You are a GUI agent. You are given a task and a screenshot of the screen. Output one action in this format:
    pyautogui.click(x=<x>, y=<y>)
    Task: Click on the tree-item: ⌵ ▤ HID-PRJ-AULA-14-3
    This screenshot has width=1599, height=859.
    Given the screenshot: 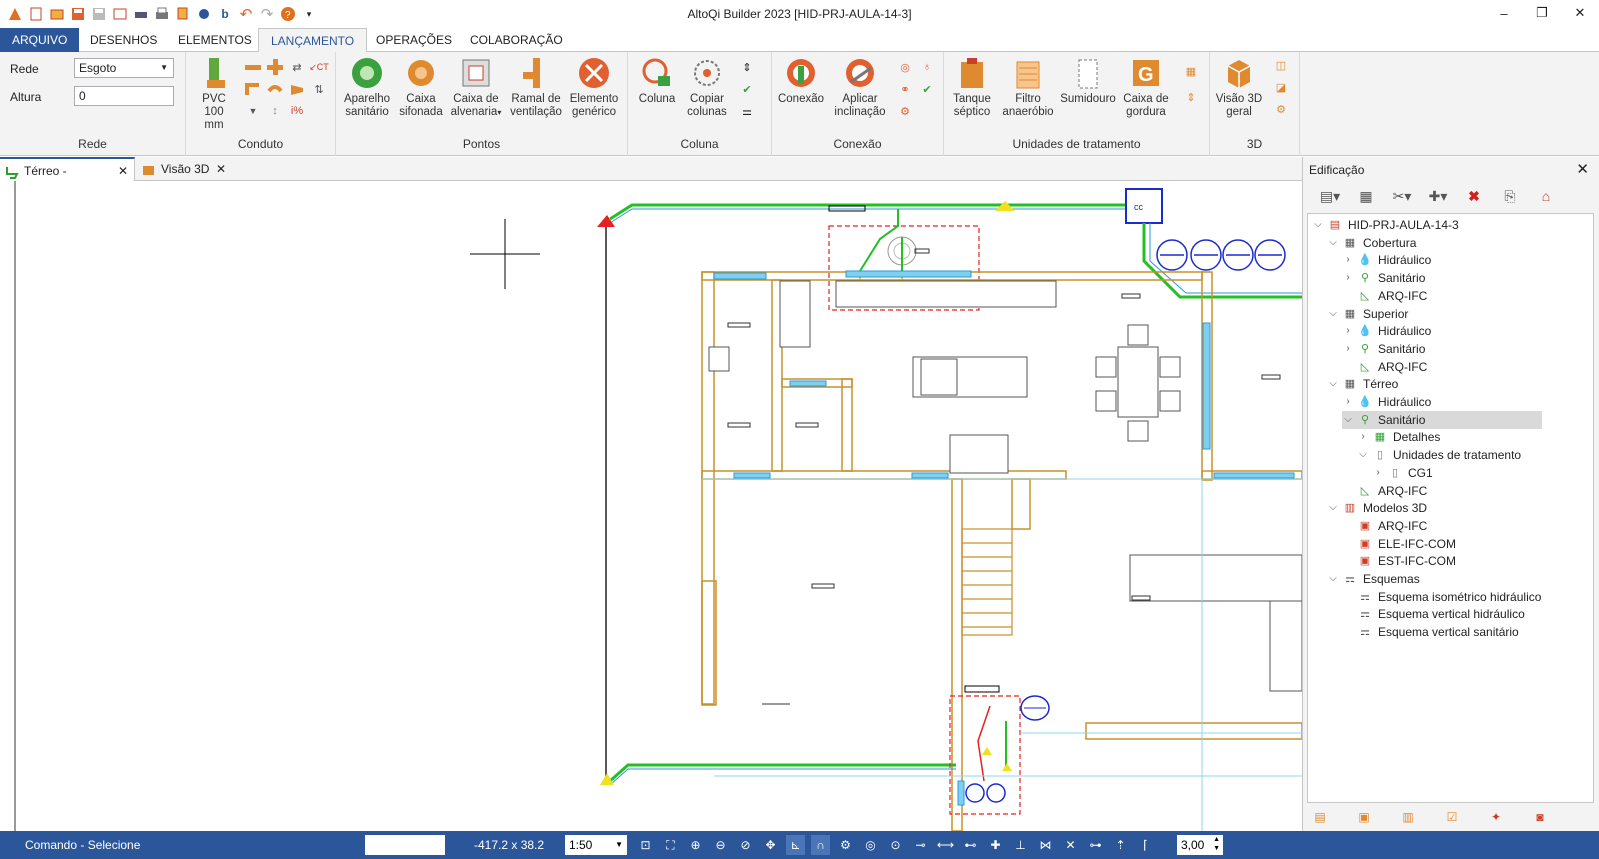 What is the action you would take?
    pyautogui.click(x=1385, y=225)
    